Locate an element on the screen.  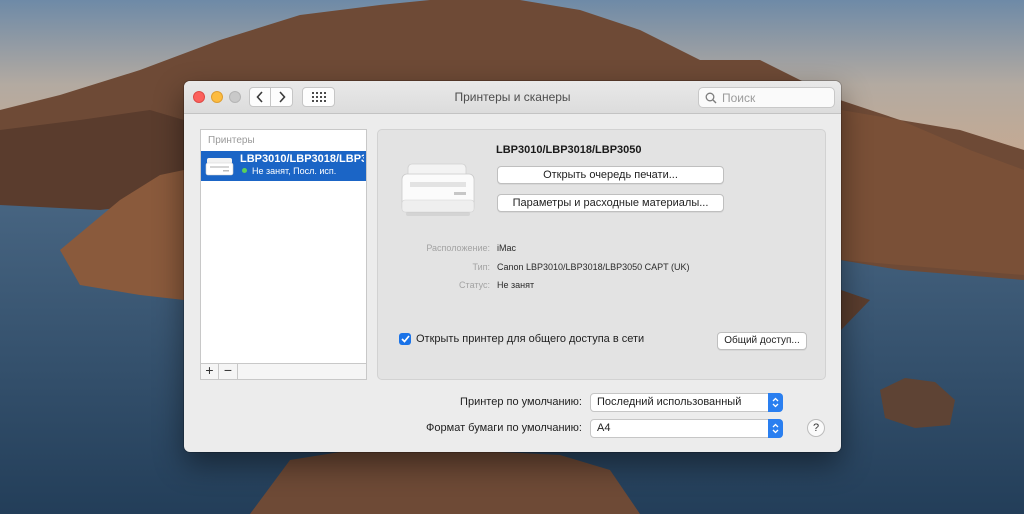
paper-size-label: Формат бумаги по умолчанию: is located at coordinates (504, 428).